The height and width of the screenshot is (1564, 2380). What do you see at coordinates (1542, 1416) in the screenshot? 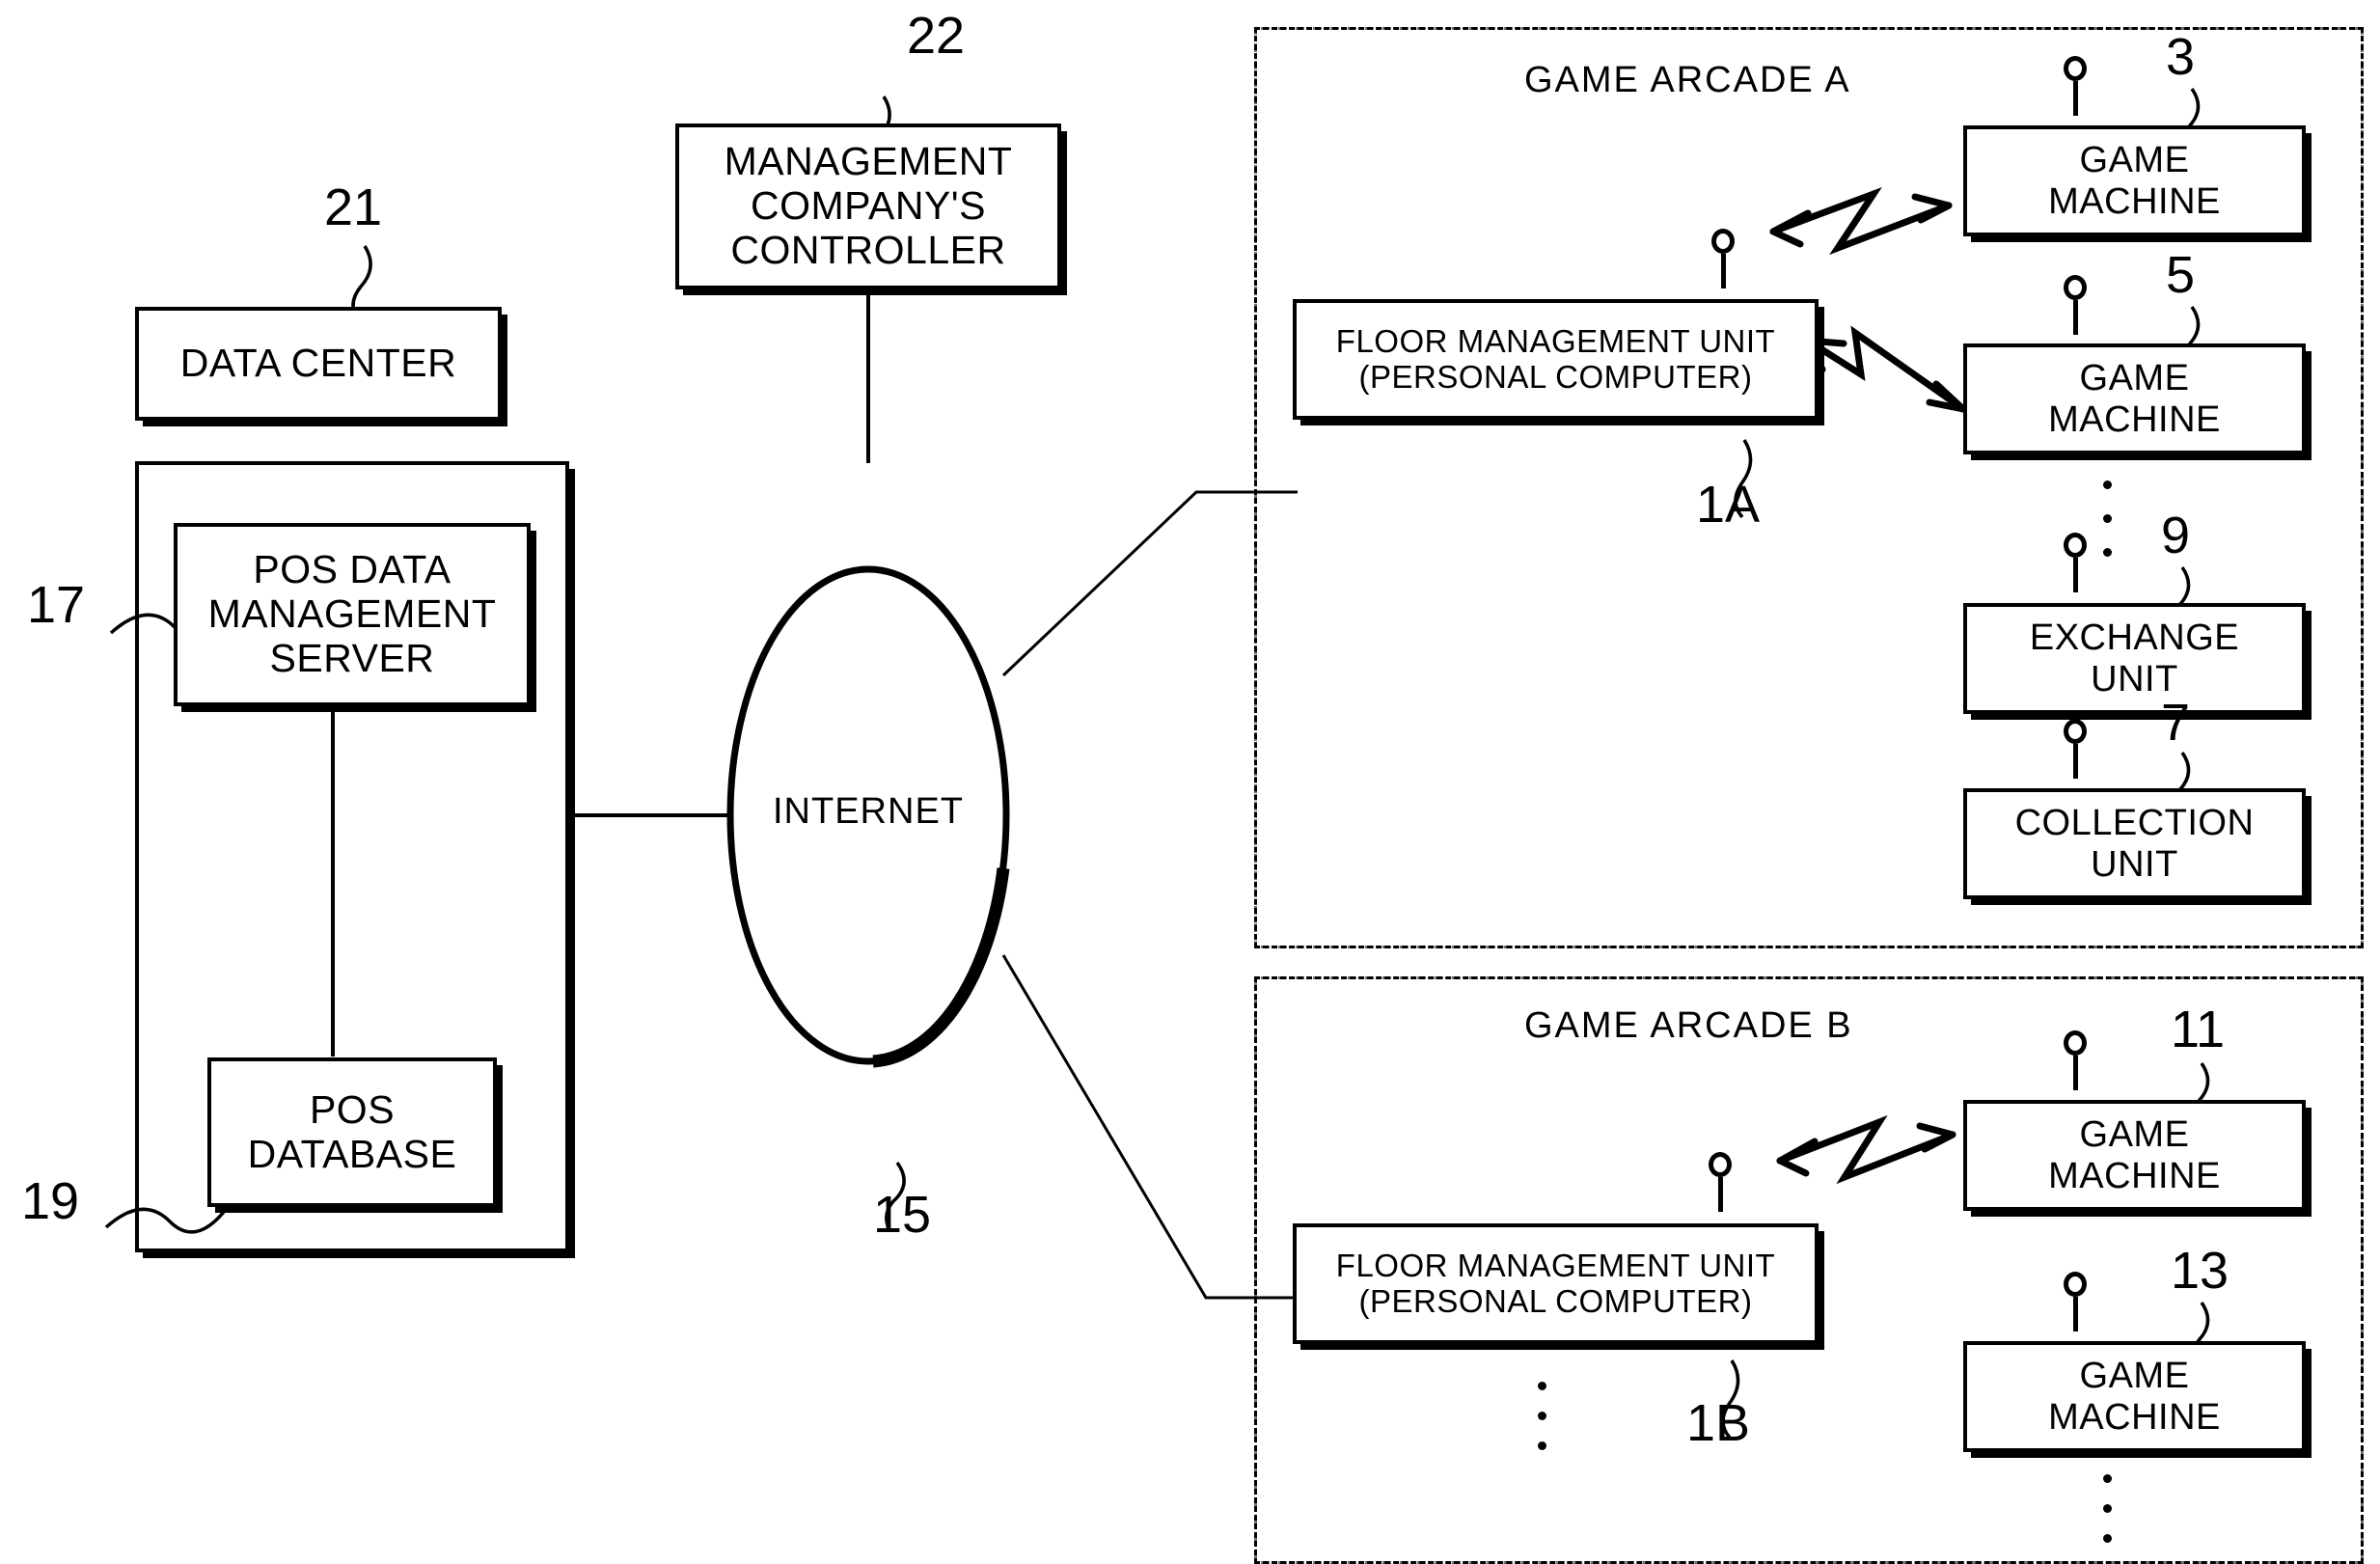
I see `vertical-ellipsis-floor-units` at bounding box center [1542, 1416].